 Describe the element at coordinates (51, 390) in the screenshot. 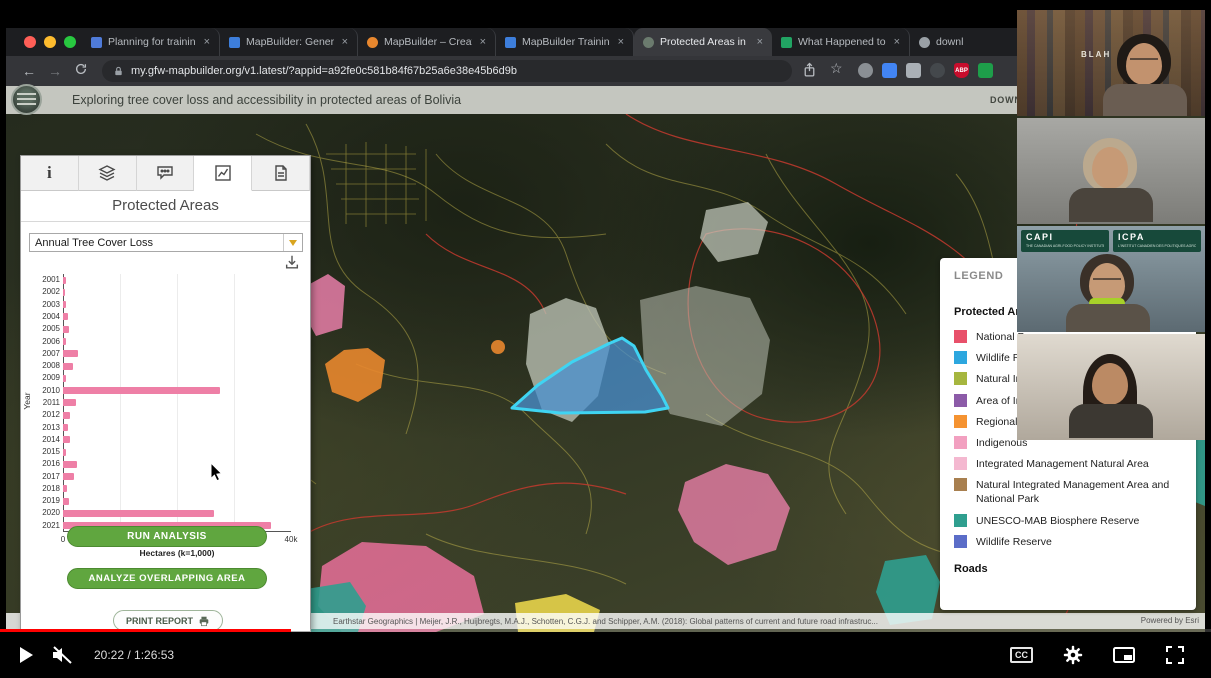

I see `chart-year-label: 2010` at that location.